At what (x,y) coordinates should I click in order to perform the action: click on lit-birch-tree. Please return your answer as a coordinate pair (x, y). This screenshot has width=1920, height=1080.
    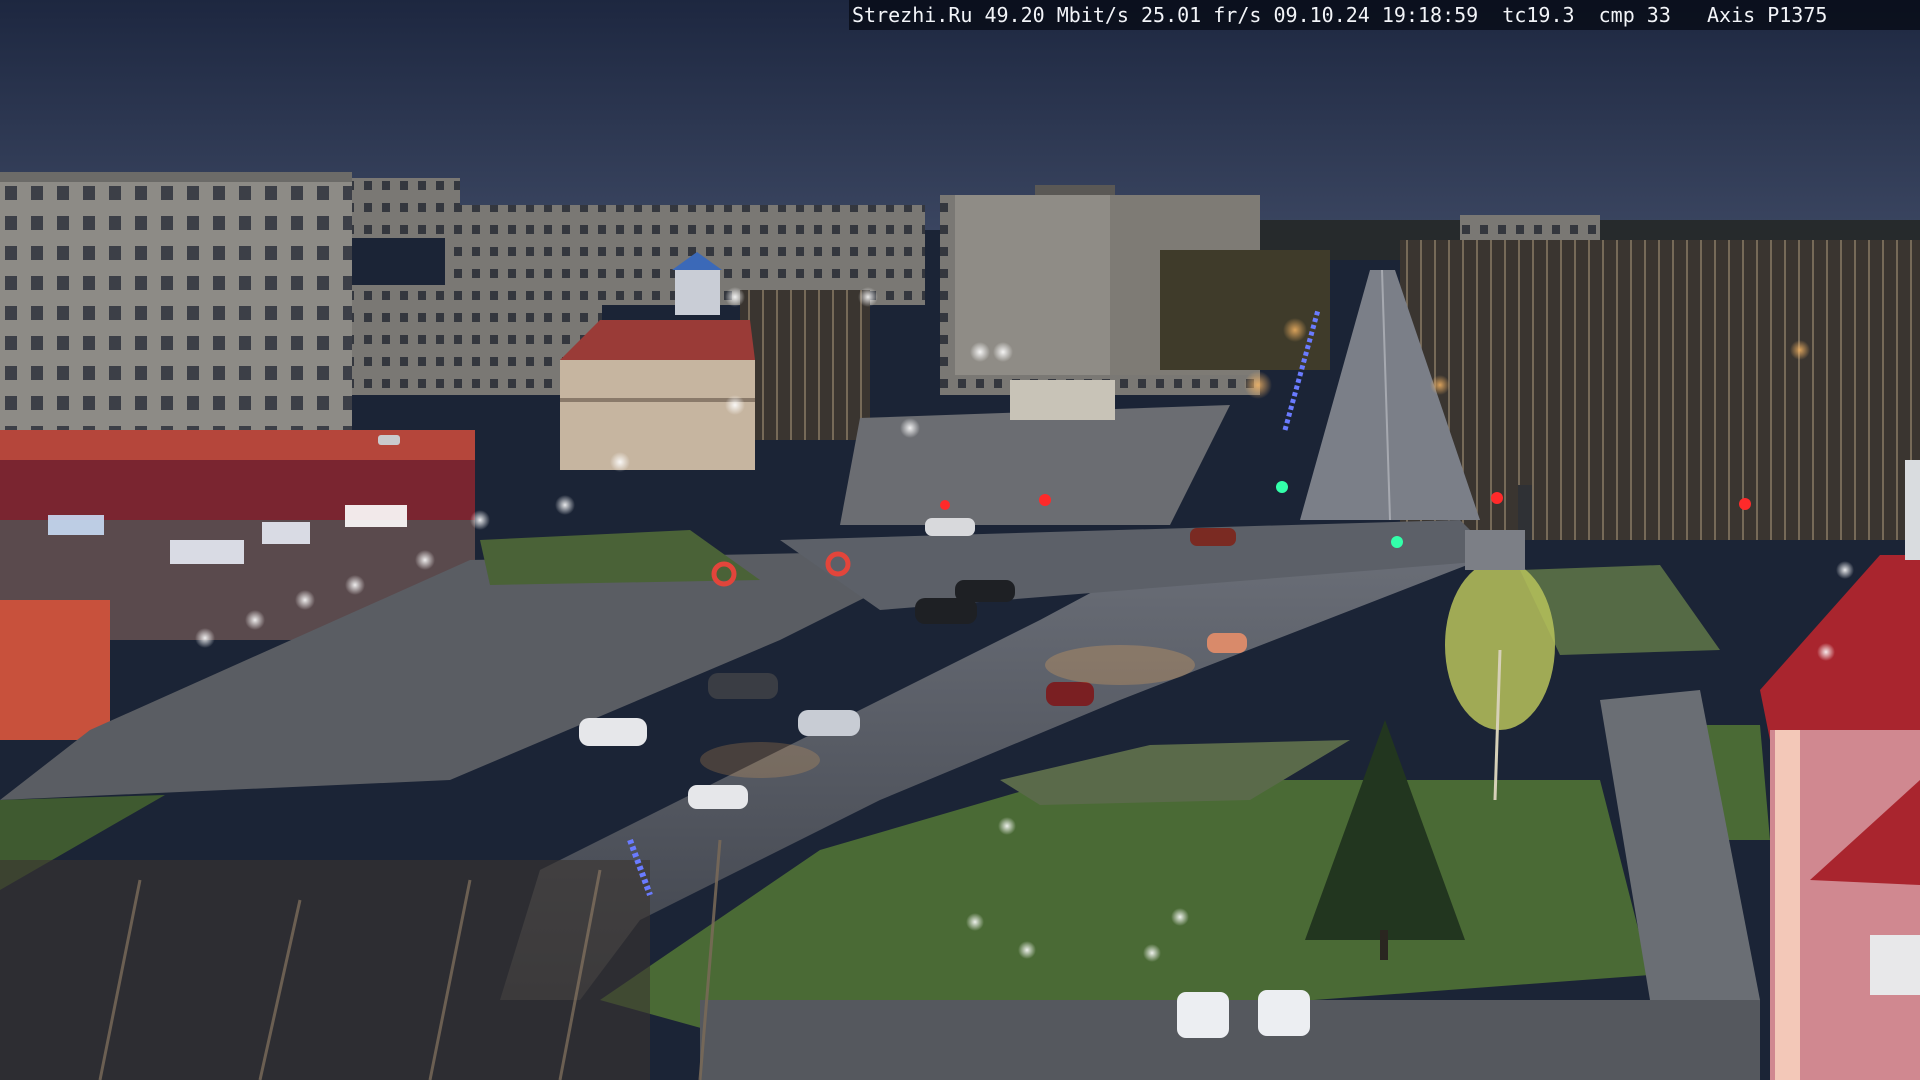
    Looking at the image, I should click on (1500, 645).